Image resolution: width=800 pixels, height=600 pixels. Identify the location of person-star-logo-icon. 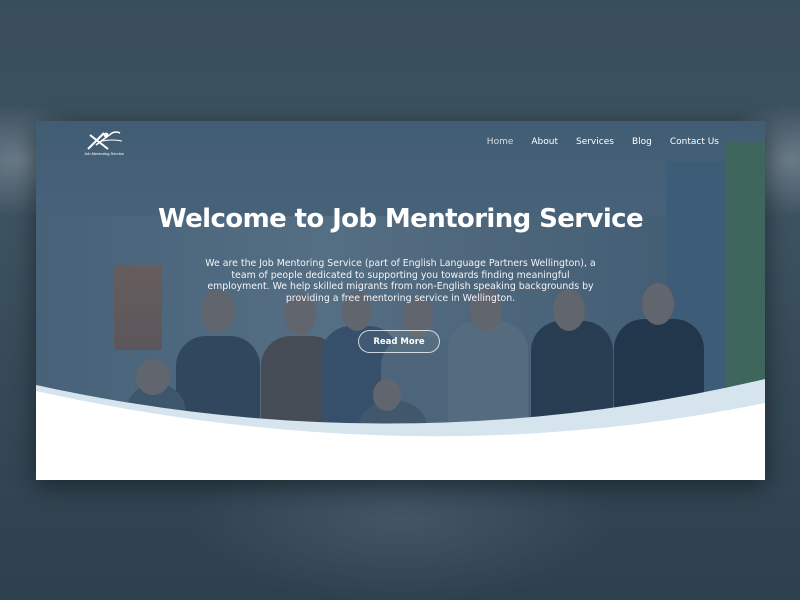
(105, 140).